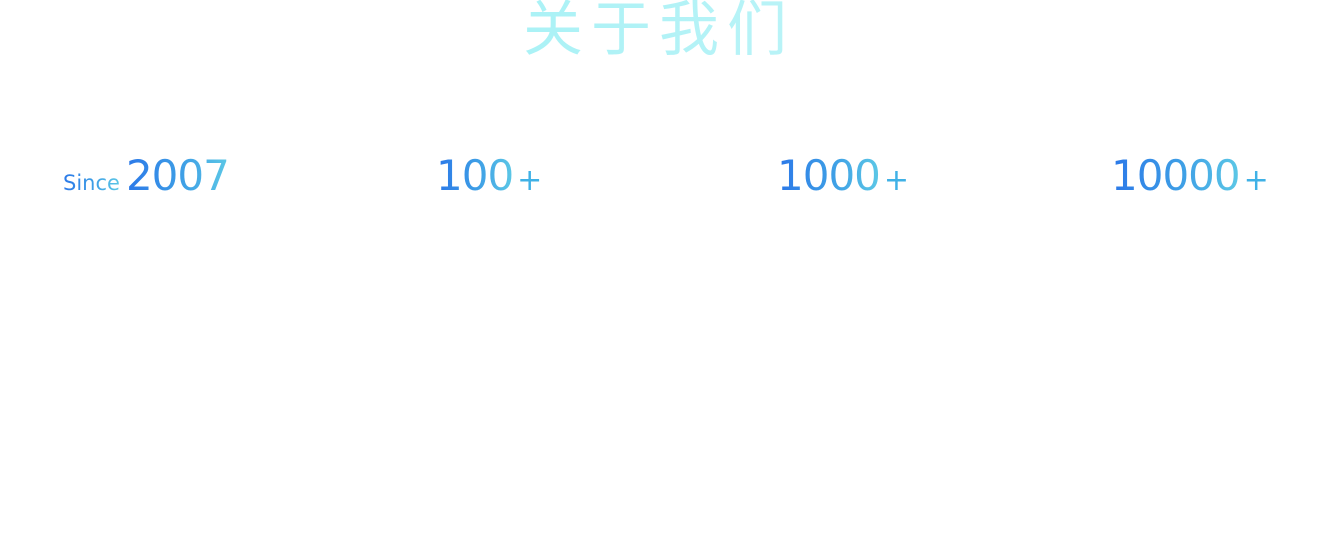 Image resolution: width=1318 pixels, height=560 pixels. Describe the element at coordinates (659, 178) in the screenshot. I see `stats-row: Since 2007 100 + 1000 + 10000 +` at that location.